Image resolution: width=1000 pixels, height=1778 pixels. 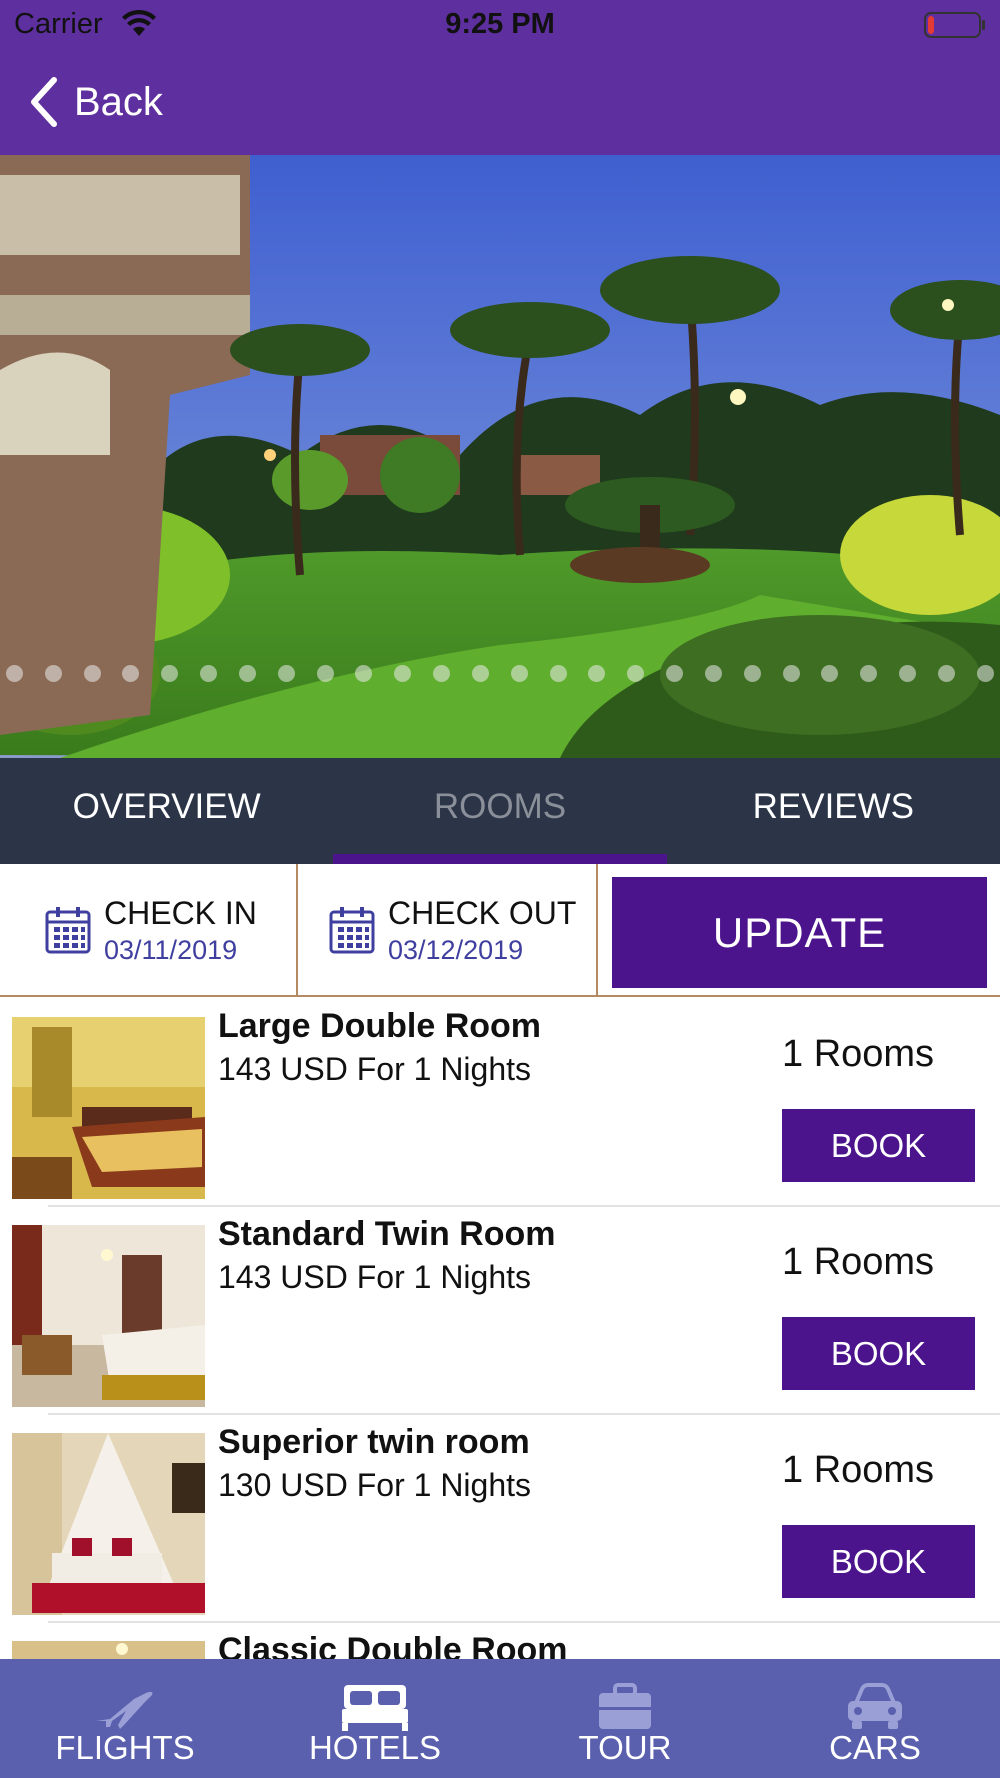 What do you see at coordinates (456, 949) in the screenshot?
I see `check-out-date: 03/12/2019` at bounding box center [456, 949].